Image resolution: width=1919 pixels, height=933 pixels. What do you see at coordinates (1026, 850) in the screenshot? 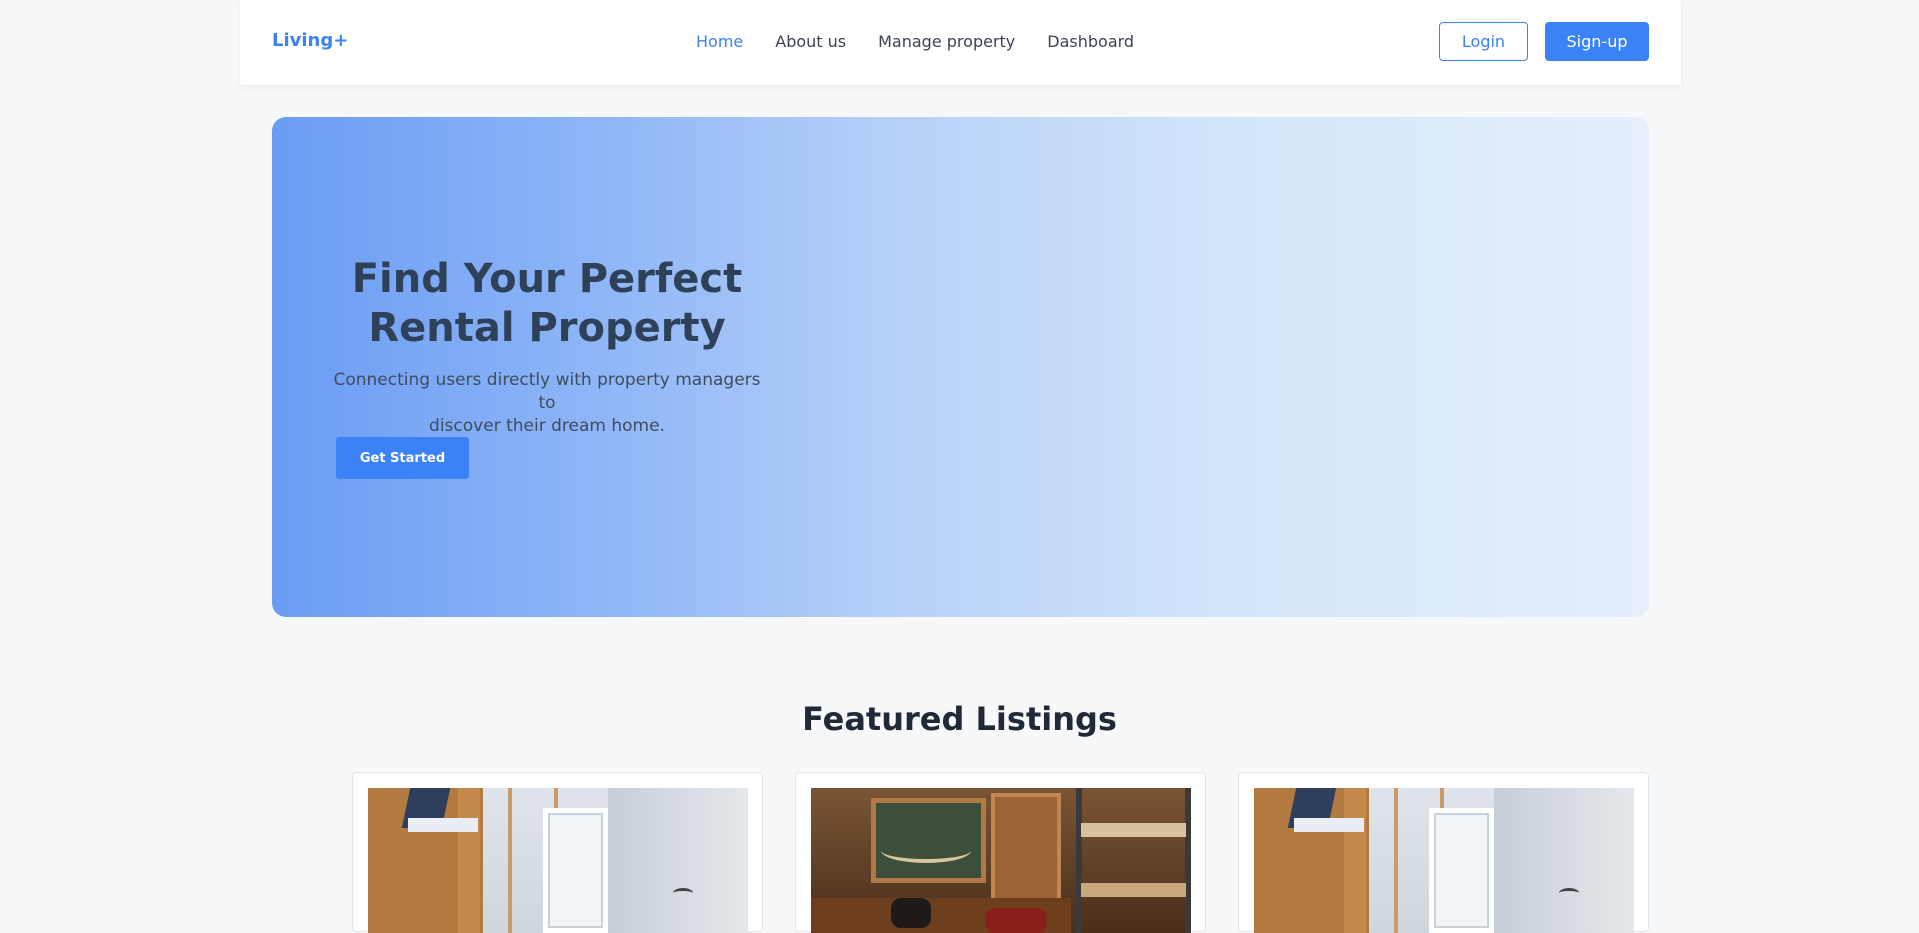
I see `door` at bounding box center [1026, 850].